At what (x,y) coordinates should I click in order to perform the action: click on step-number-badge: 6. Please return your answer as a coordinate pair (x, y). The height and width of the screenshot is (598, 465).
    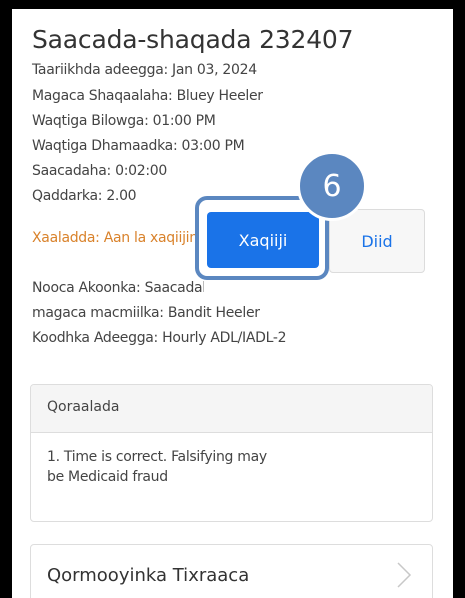
    Looking at the image, I should click on (332, 186).